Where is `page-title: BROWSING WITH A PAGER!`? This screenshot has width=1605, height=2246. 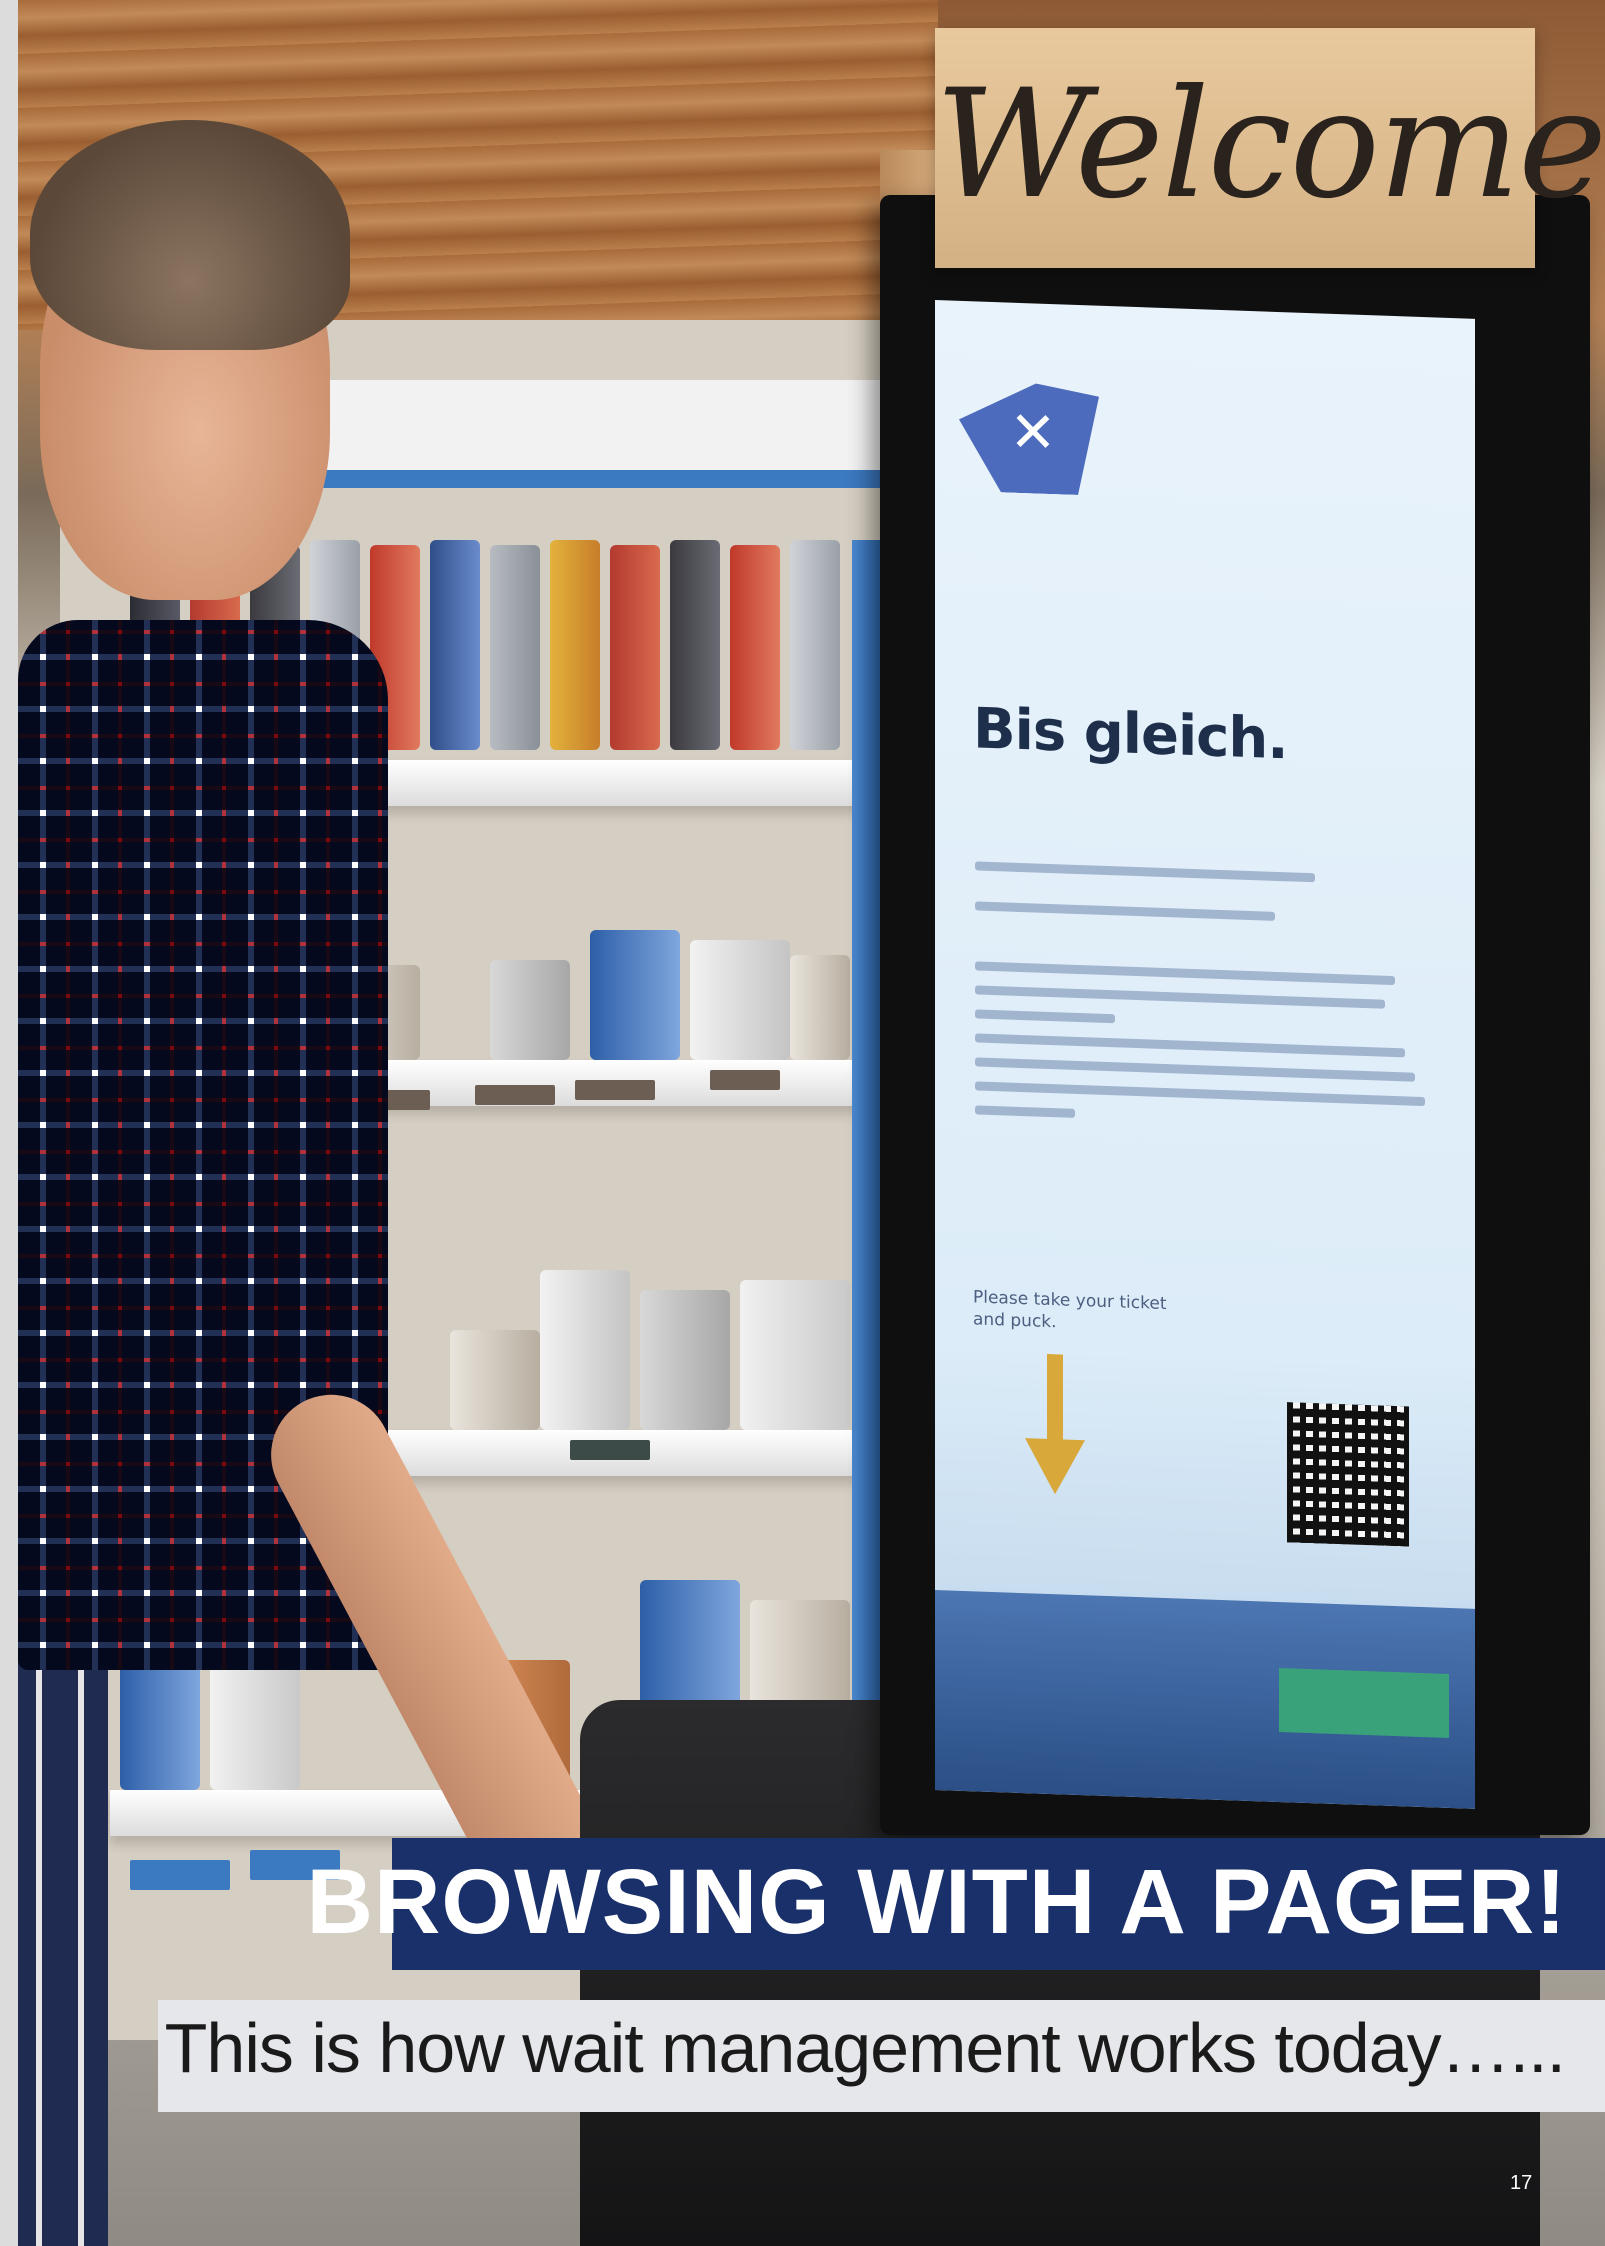
page-title: BROWSING WITH A PAGER! is located at coordinates (936, 1902).